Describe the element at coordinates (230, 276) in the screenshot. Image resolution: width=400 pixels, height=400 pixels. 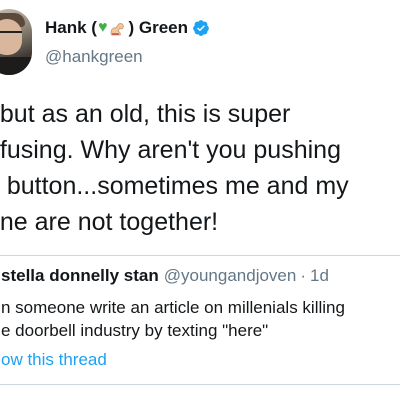
I see `quoted-author-handle: @youngandjoven` at that location.